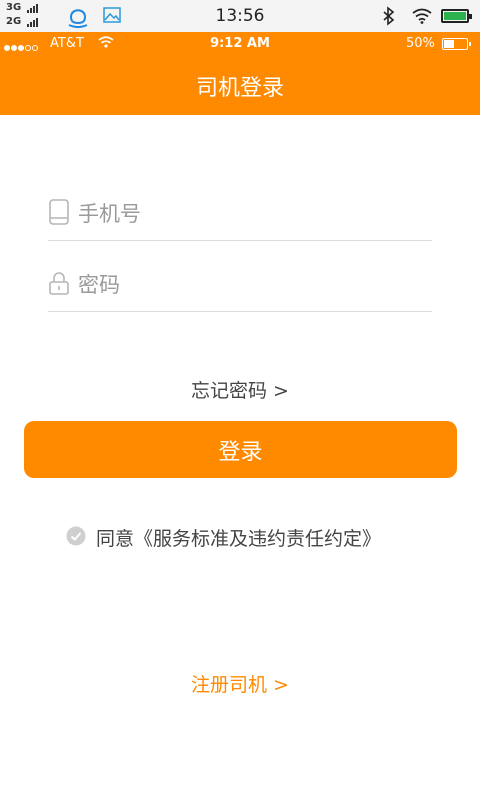  Describe the element at coordinates (456, 16) in the screenshot. I see `battery-icon` at that location.